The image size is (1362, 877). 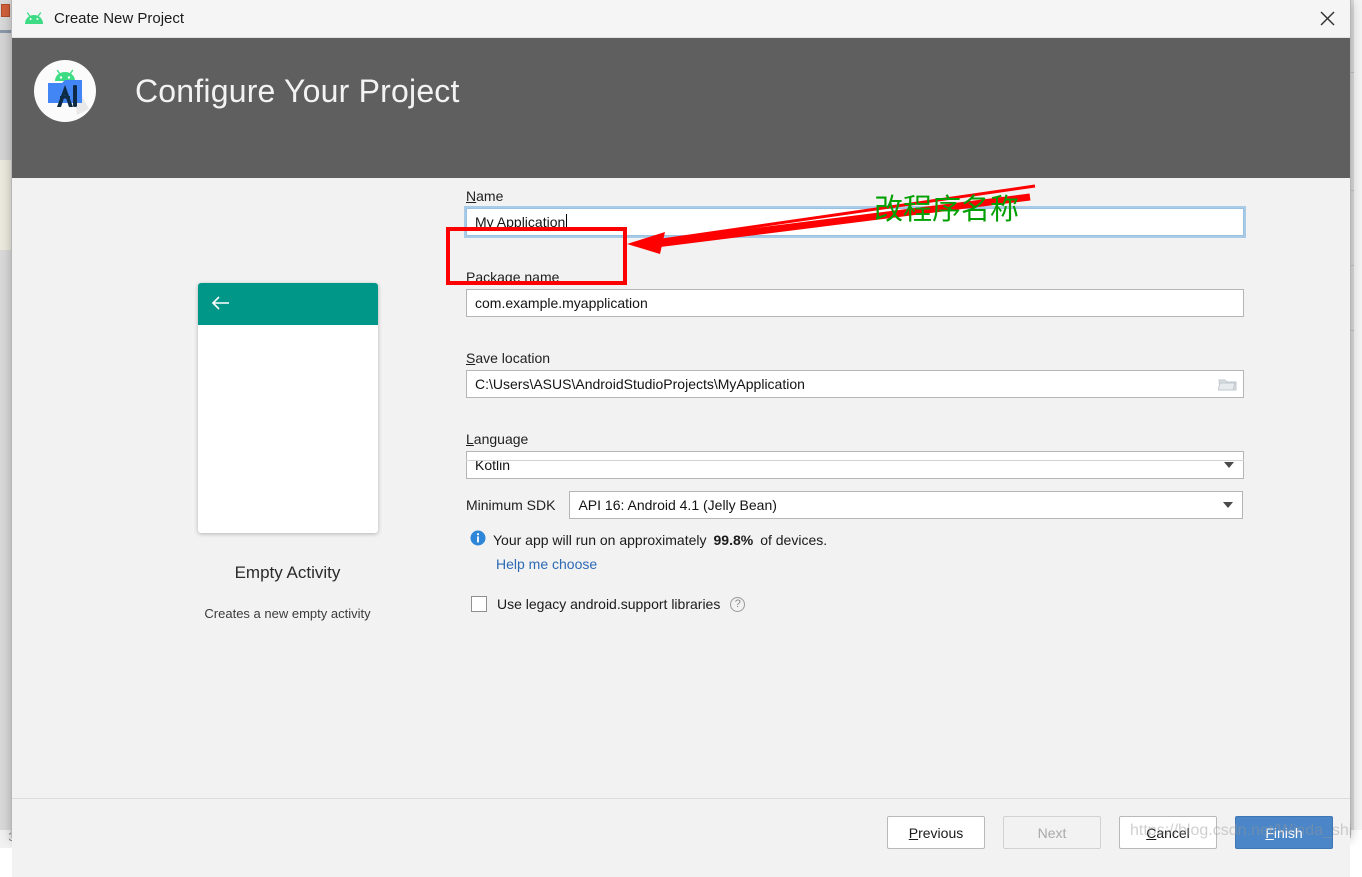 I want to click on help-me-choose-link: Help me choose, so click(x=546, y=564).